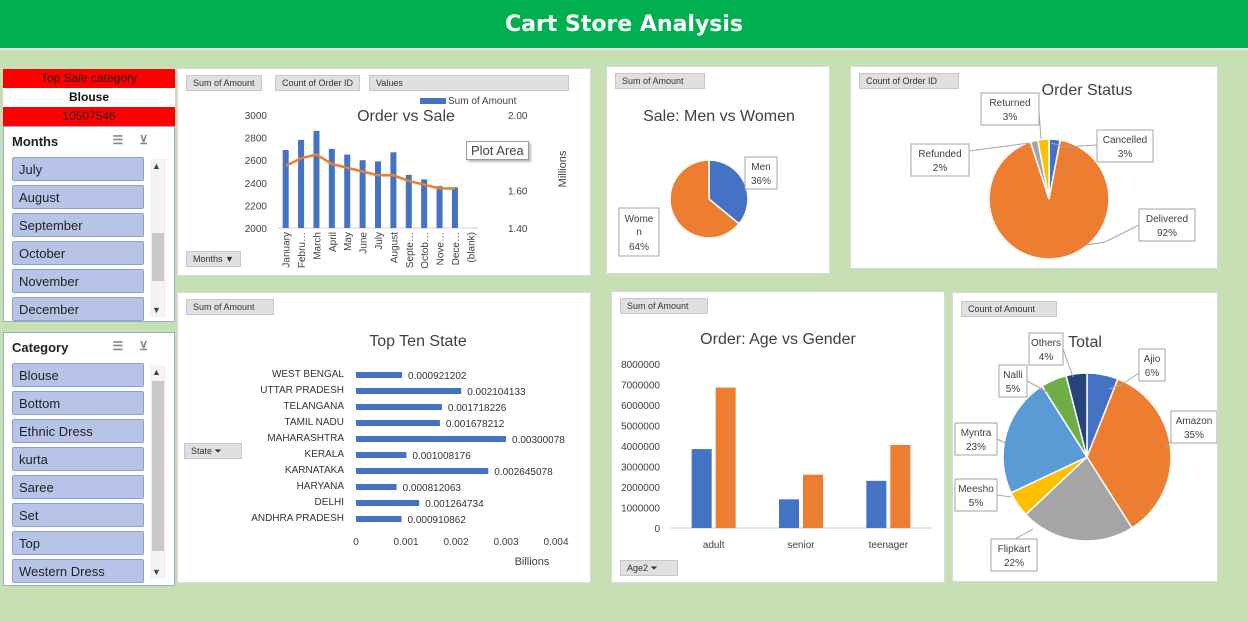  What do you see at coordinates (1194, 421) in the screenshot?
I see `data-label: Amazon` at bounding box center [1194, 421].